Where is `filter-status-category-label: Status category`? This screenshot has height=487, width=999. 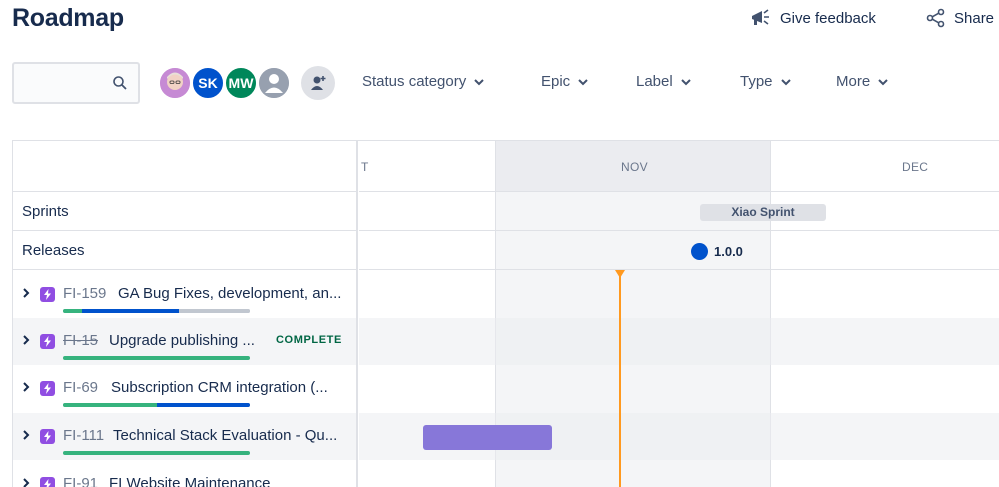
filter-status-category-label: Status category is located at coordinates (414, 81).